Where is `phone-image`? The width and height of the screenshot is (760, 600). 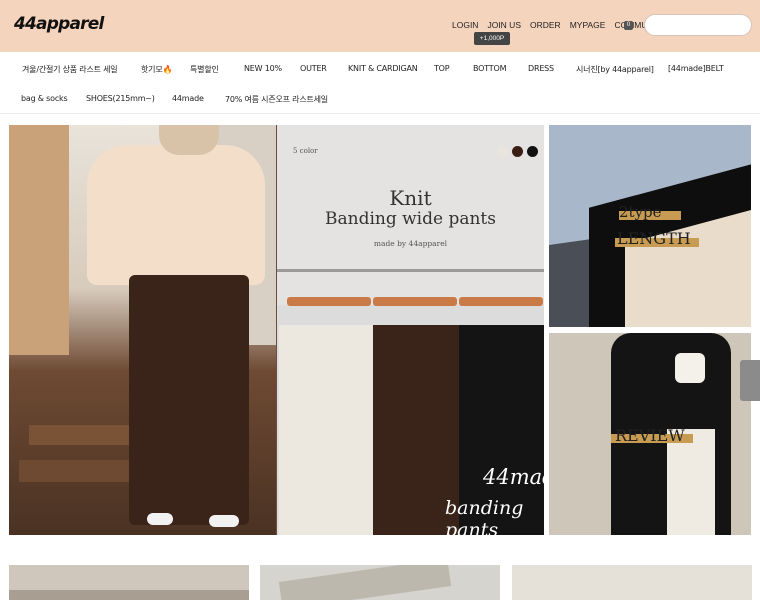 phone-image is located at coordinates (189, 140).